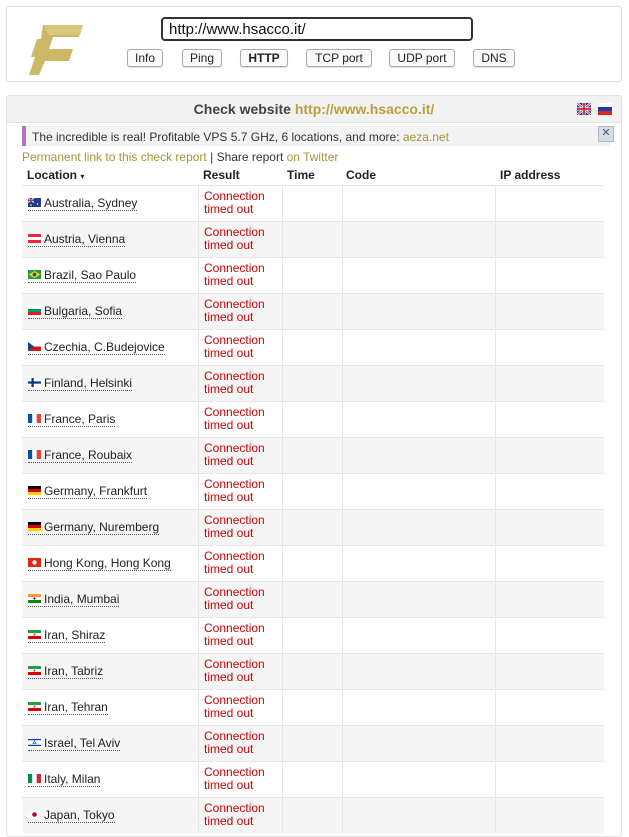 The image size is (629, 837). What do you see at coordinates (605, 109) in the screenshot?
I see `russian-flag-icon` at bounding box center [605, 109].